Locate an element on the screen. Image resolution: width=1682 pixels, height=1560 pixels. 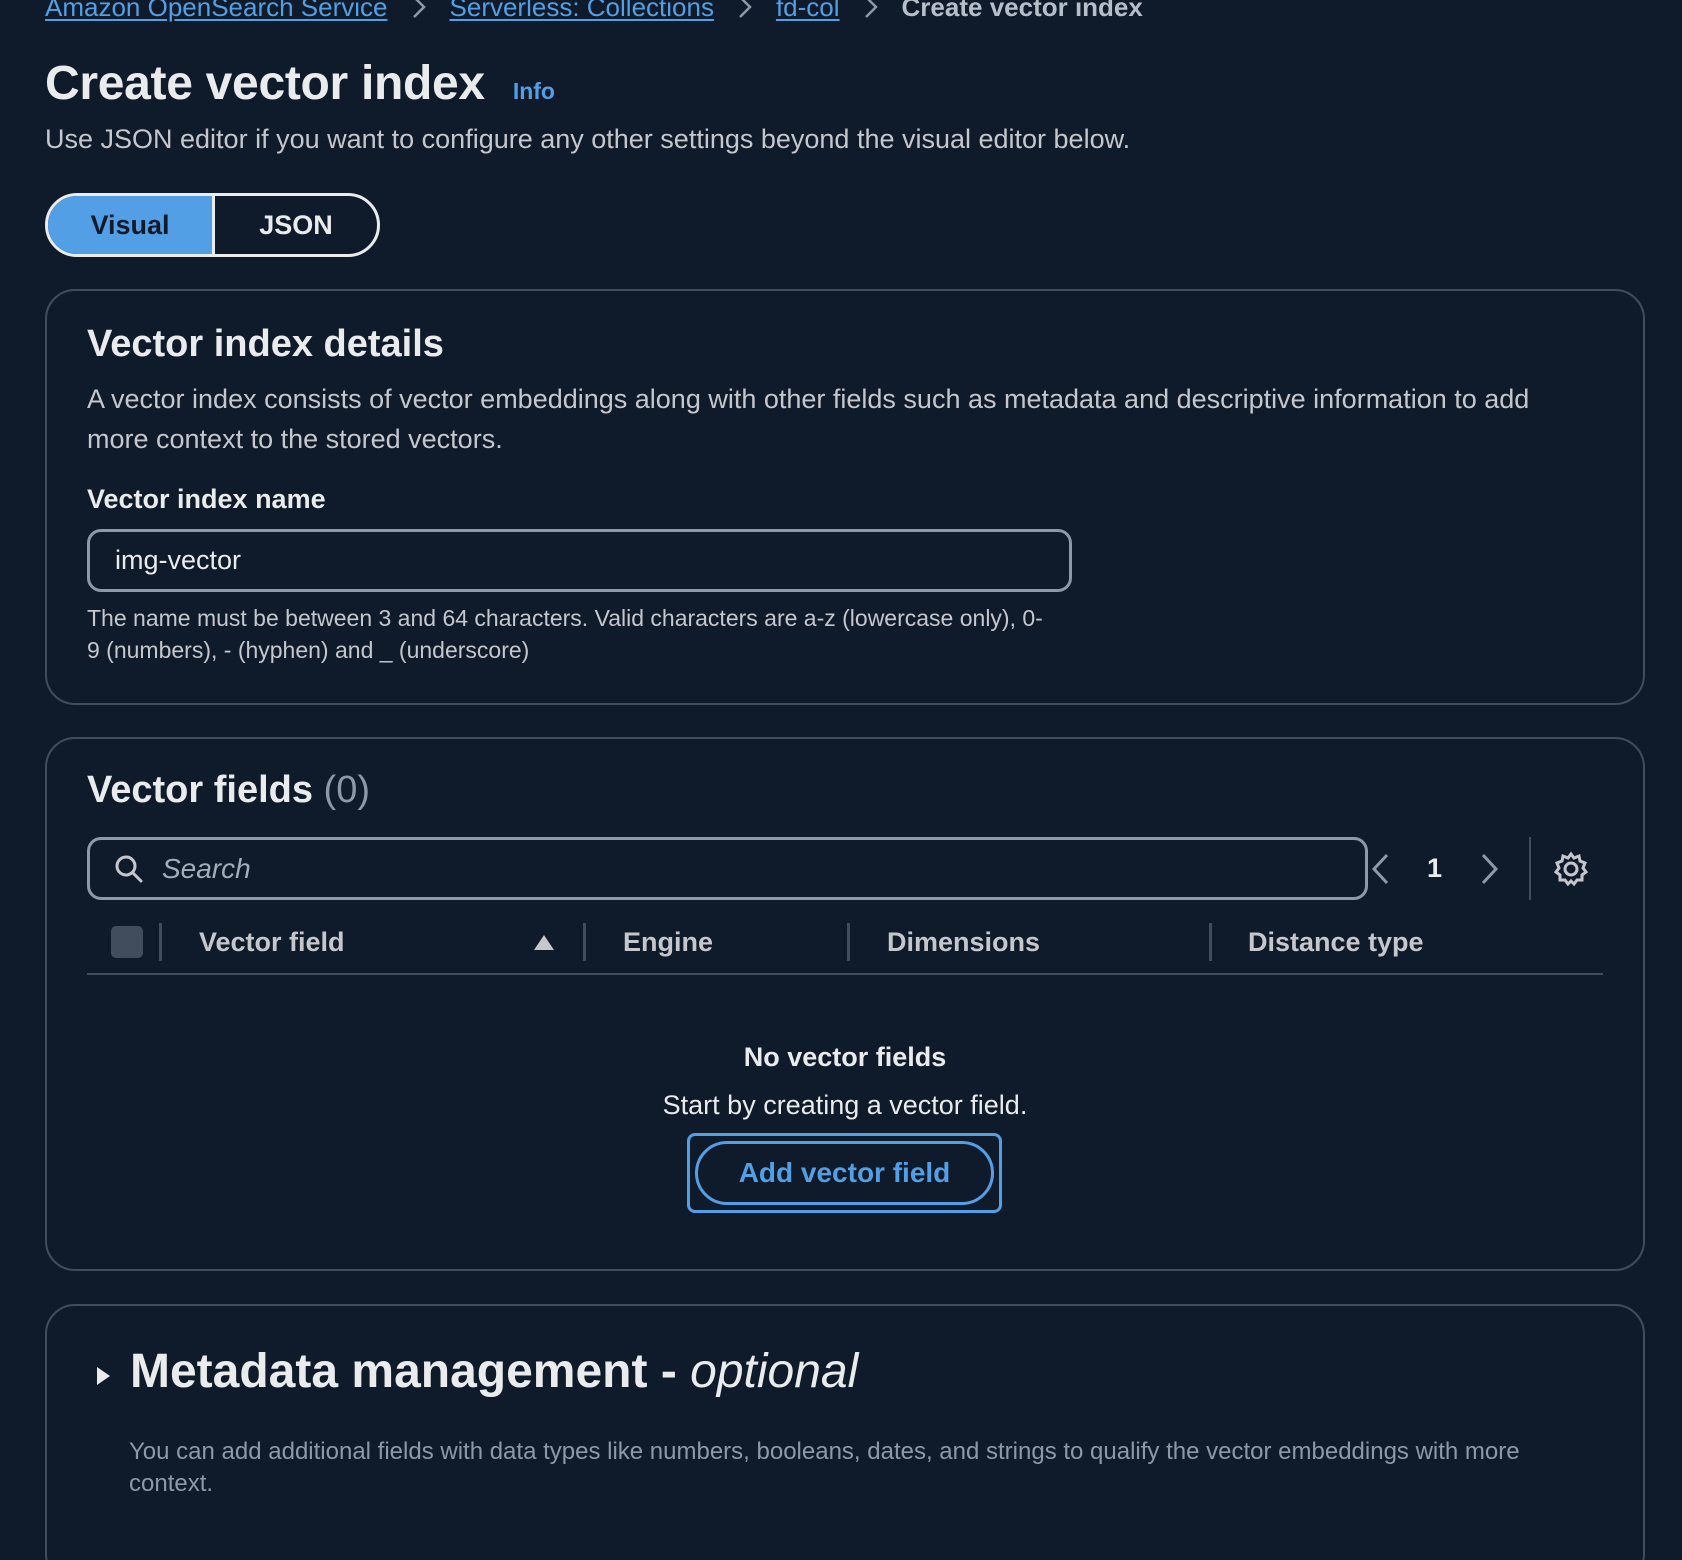
gear-icon is located at coordinates (1571, 869).